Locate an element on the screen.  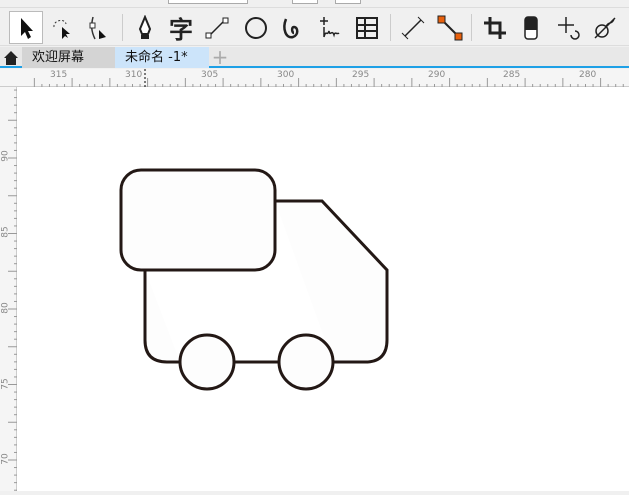
home-tab is located at coordinates (11, 57).